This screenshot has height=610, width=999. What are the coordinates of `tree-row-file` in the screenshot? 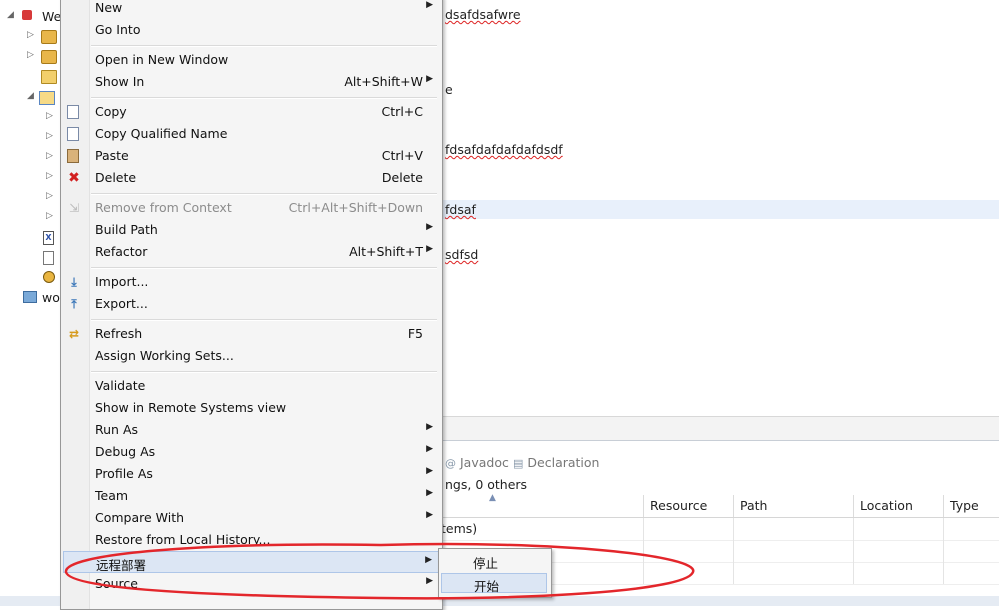 It's located at (31, 258).